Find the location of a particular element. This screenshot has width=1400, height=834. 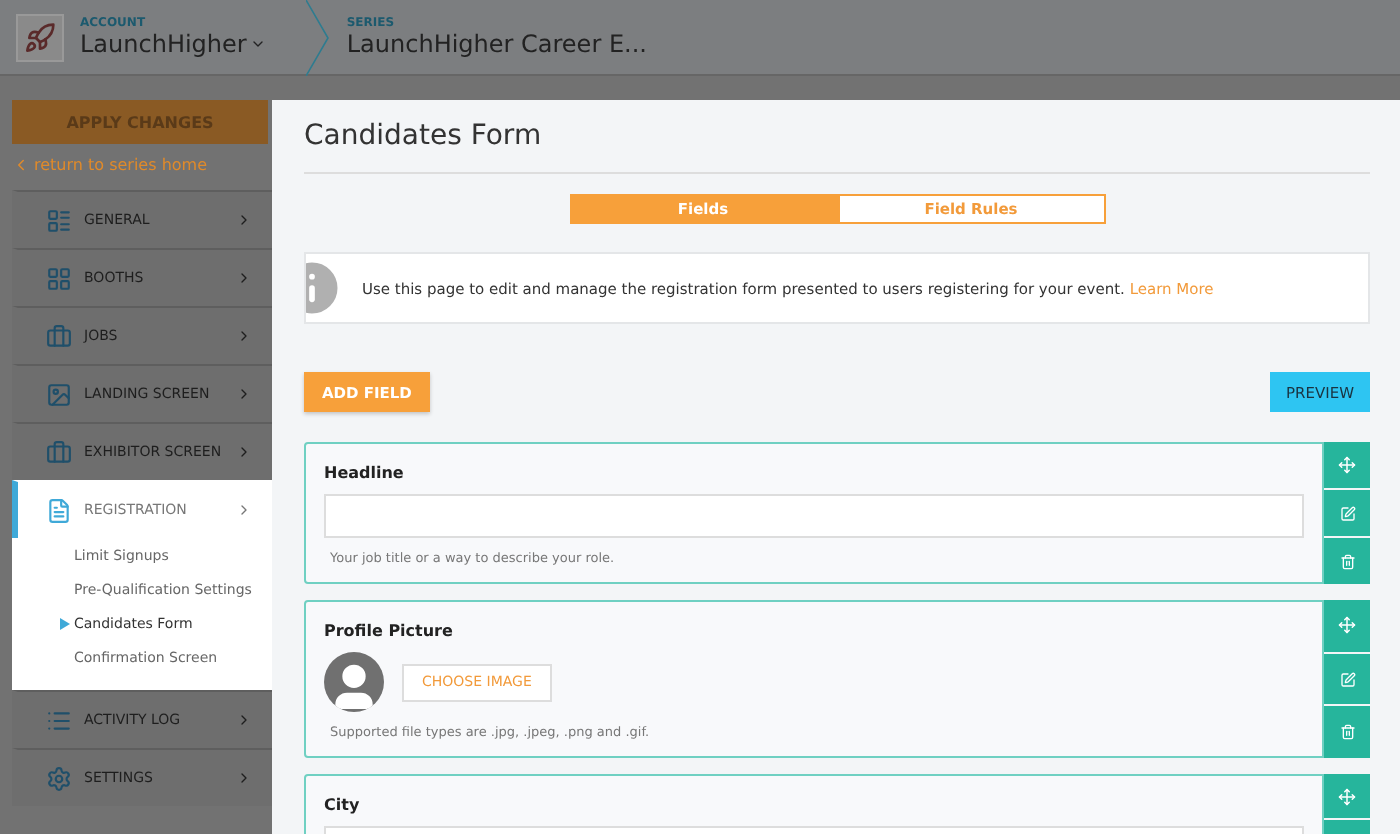

field-label: Profile Picture is located at coordinates (389, 631).